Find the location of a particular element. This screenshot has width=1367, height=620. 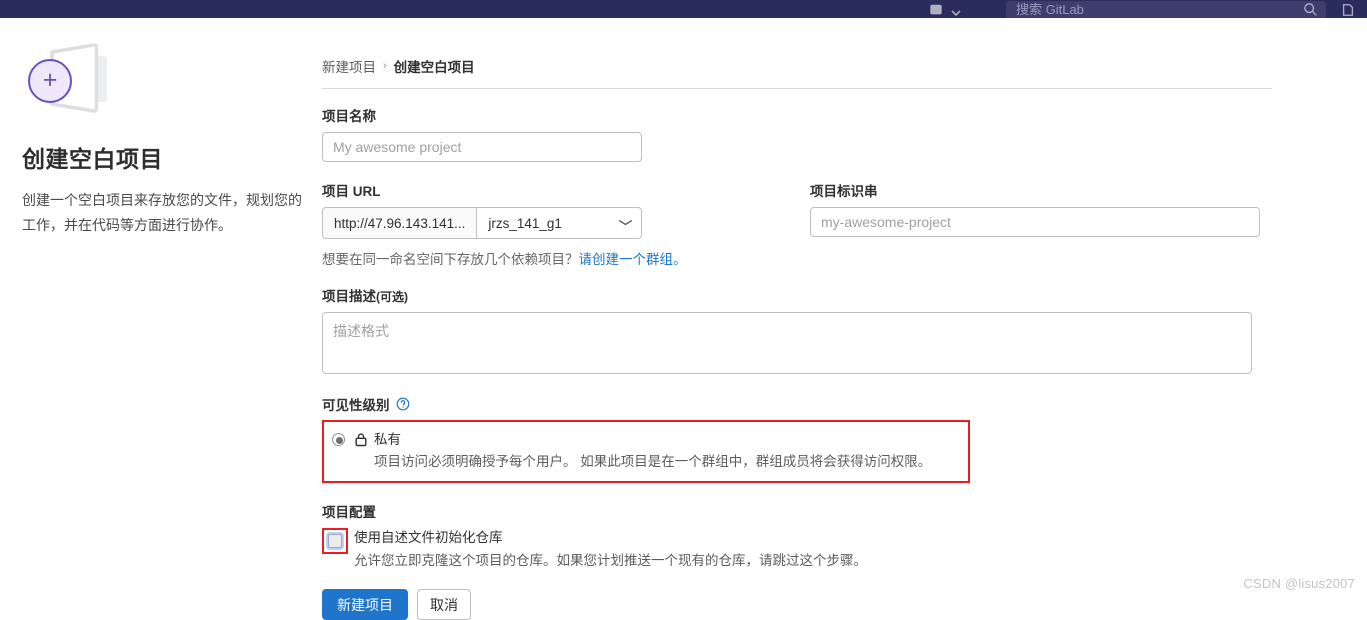

project-description-textarea is located at coordinates (787, 343).